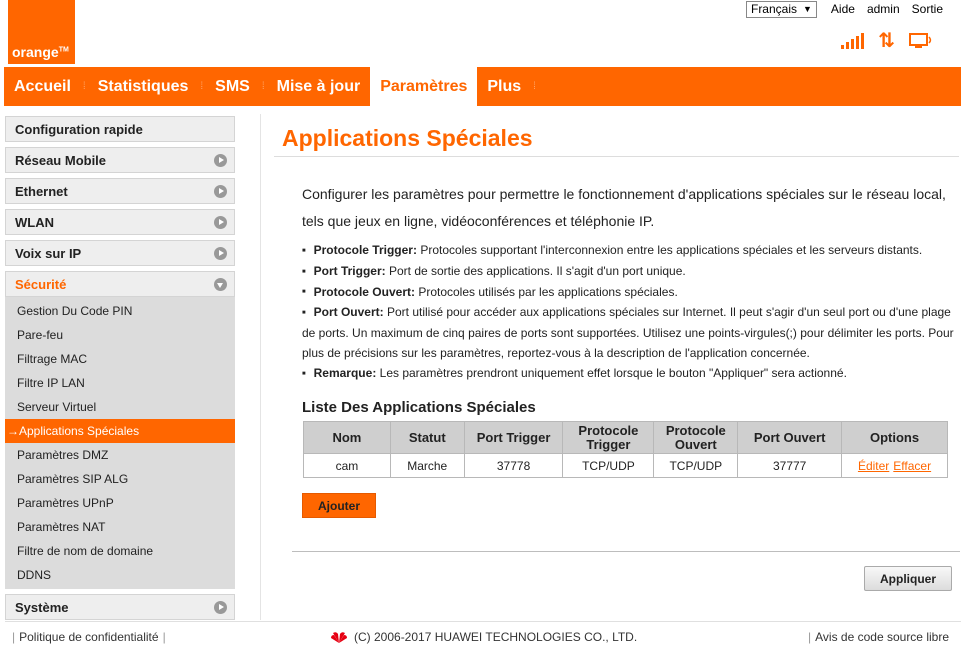 This screenshot has height=658, width=979. Describe the element at coordinates (927, 9) in the screenshot. I see `logout-link: Sortie` at that location.